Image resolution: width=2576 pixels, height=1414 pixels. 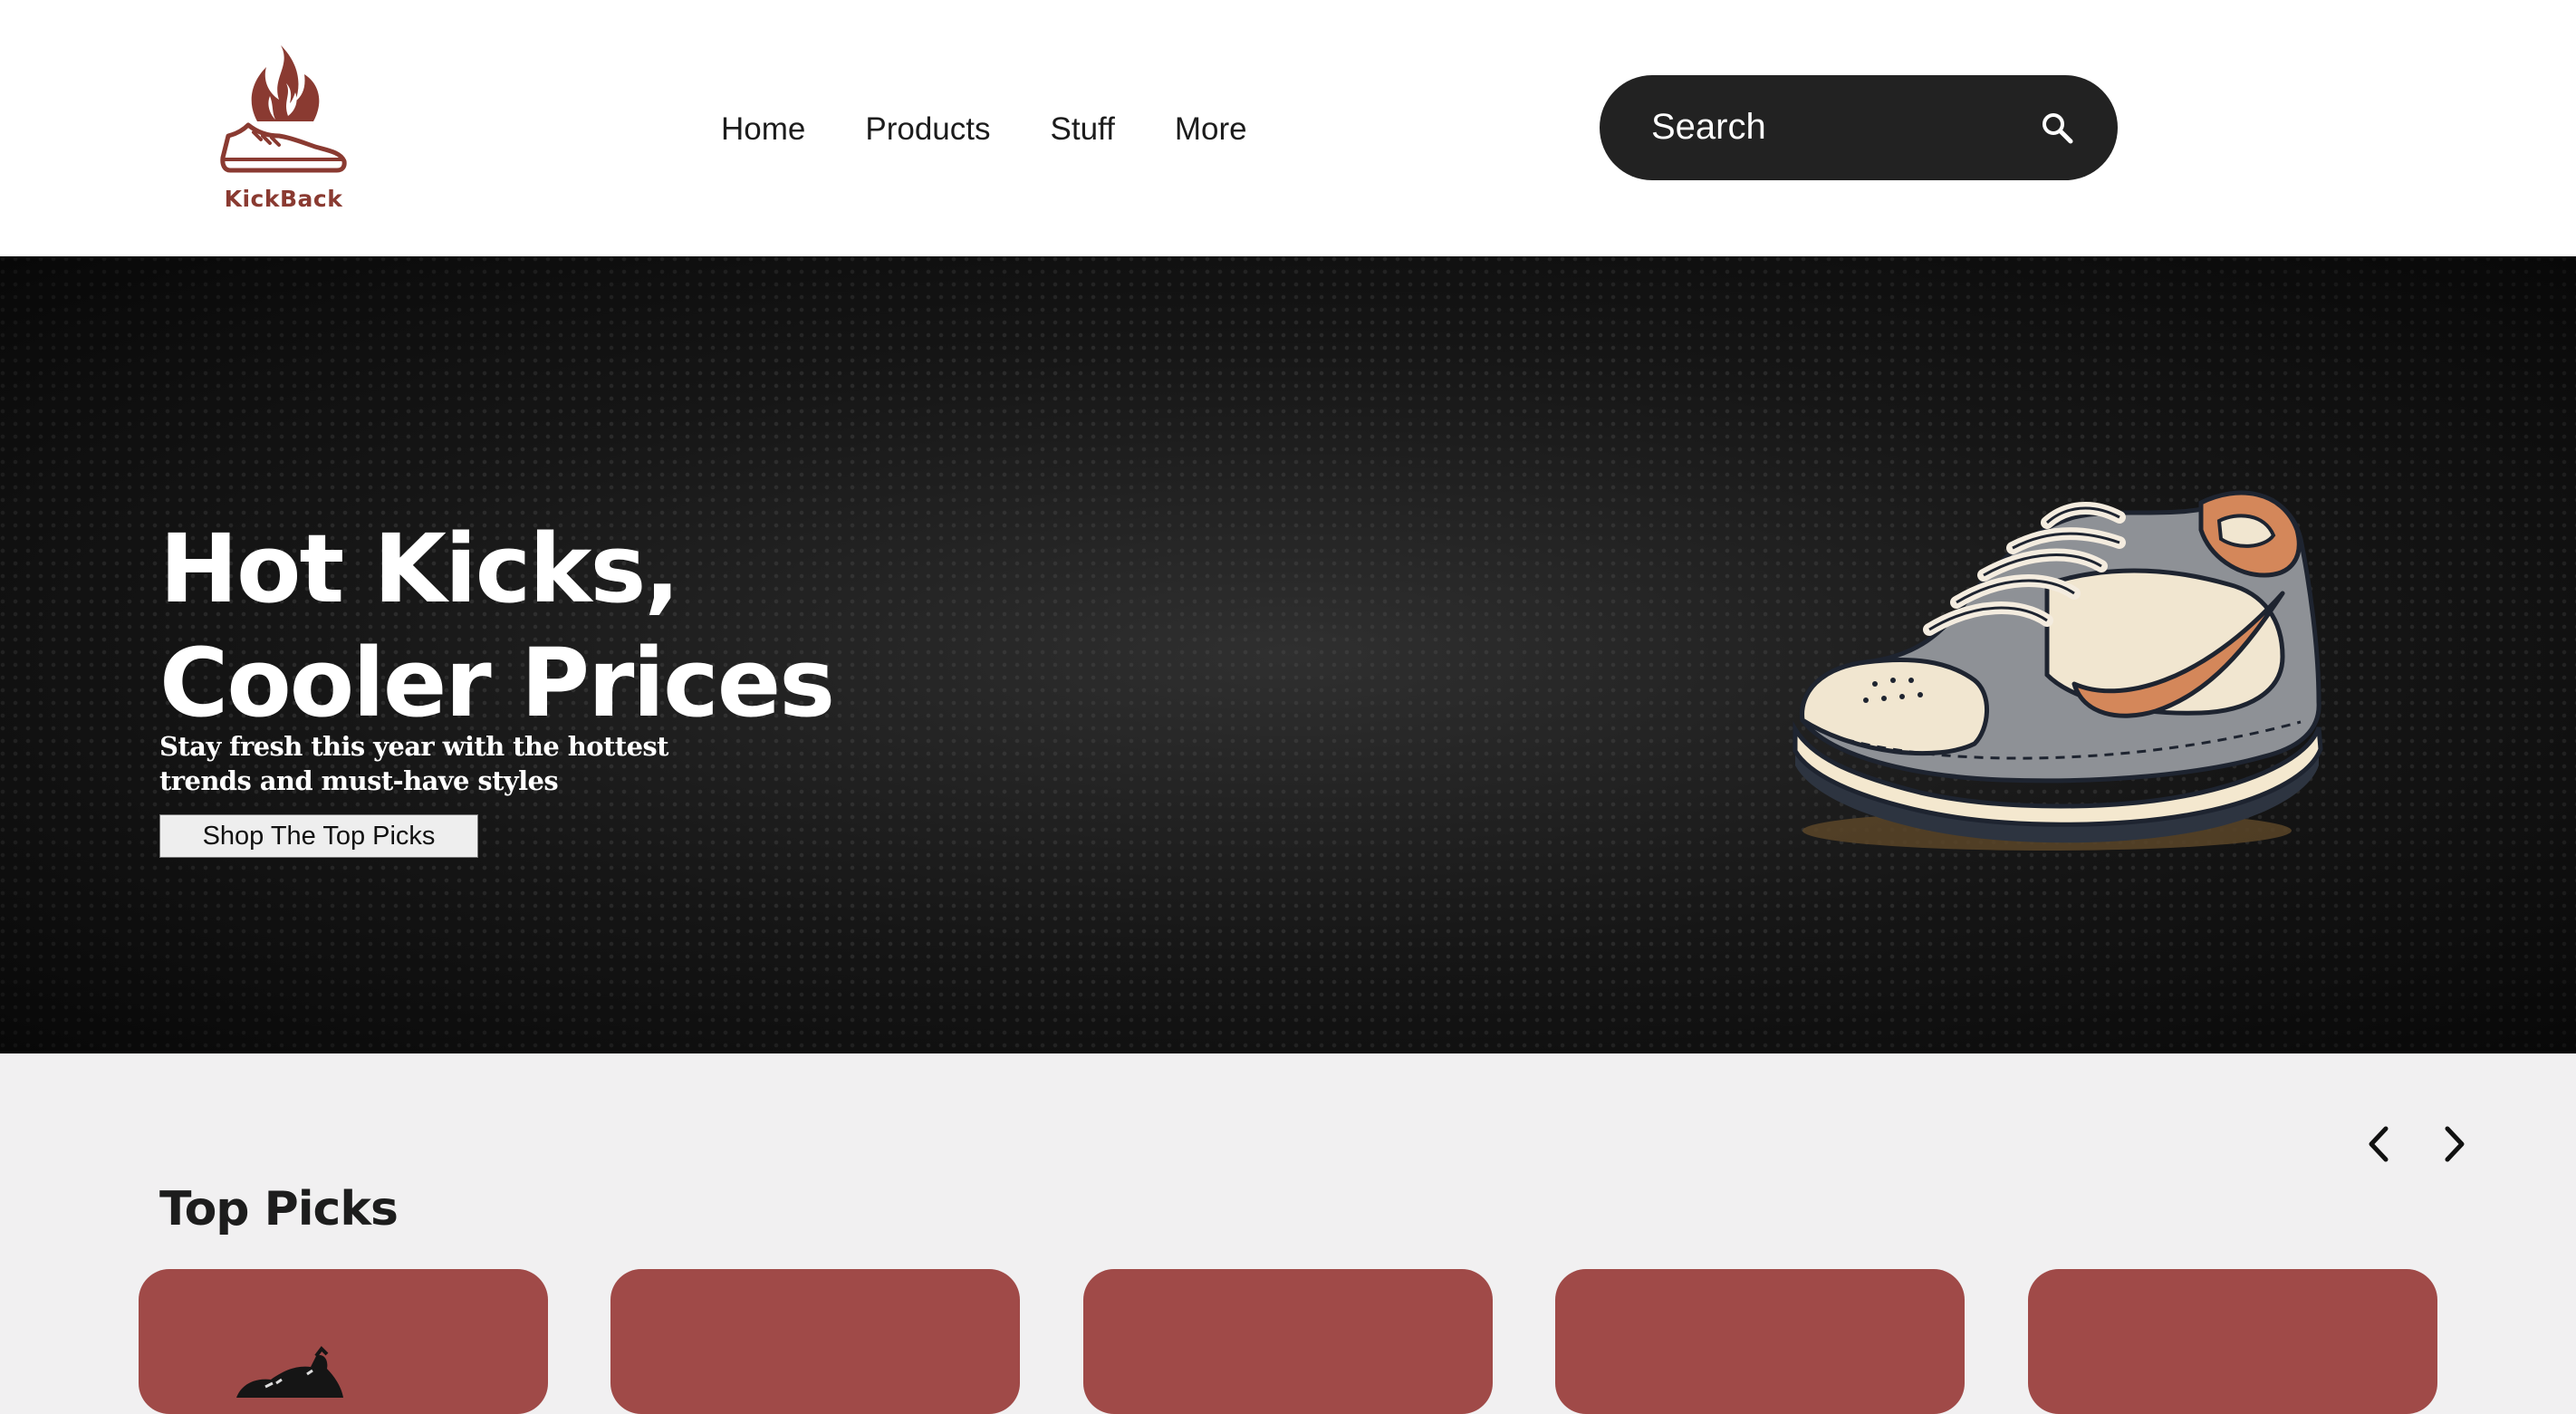 What do you see at coordinates (2379, 1144) in the screenshot?
I see `chevron-left-icon` at bounding box center [2379, 1144].